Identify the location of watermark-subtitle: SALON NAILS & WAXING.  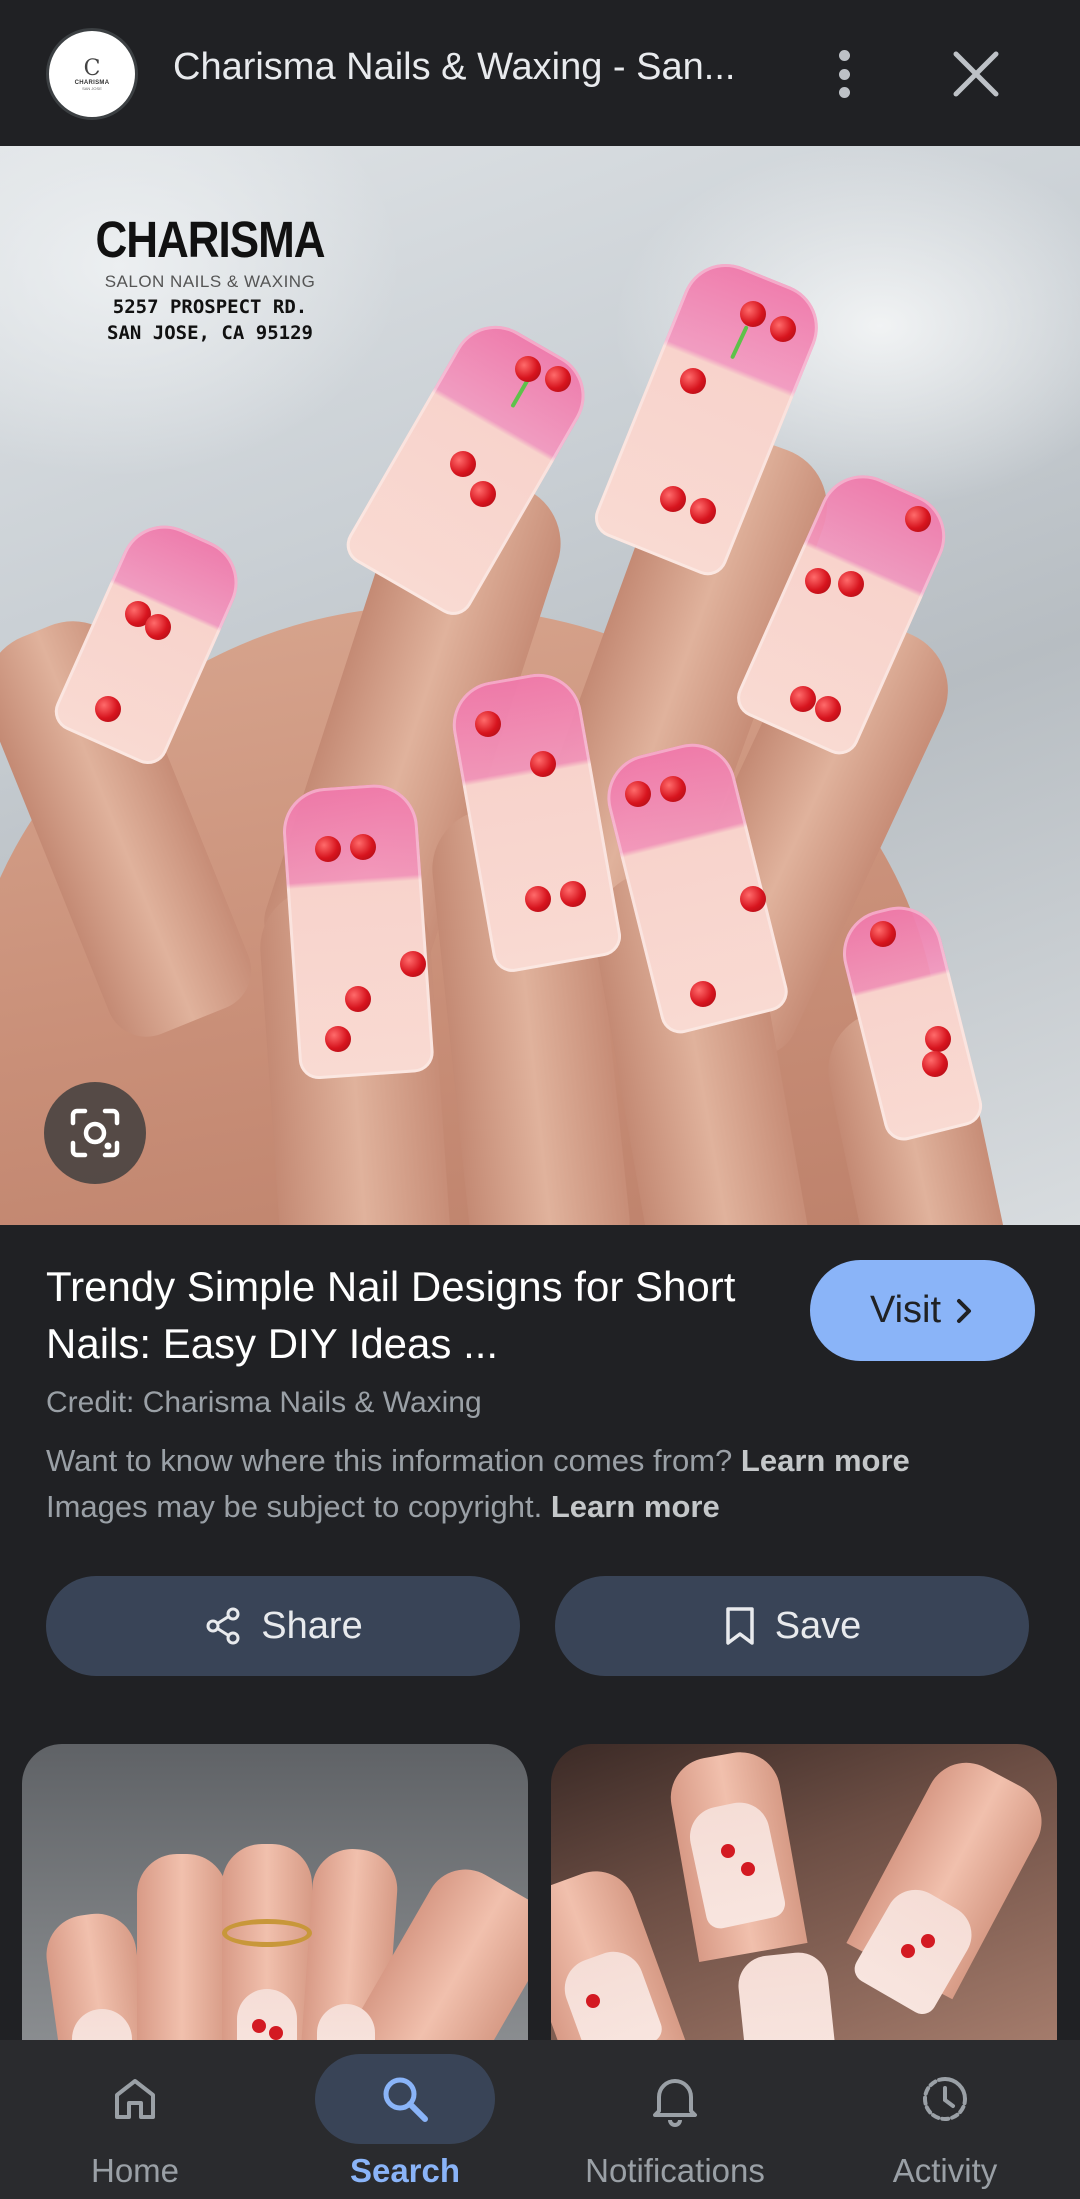
(210, 281).